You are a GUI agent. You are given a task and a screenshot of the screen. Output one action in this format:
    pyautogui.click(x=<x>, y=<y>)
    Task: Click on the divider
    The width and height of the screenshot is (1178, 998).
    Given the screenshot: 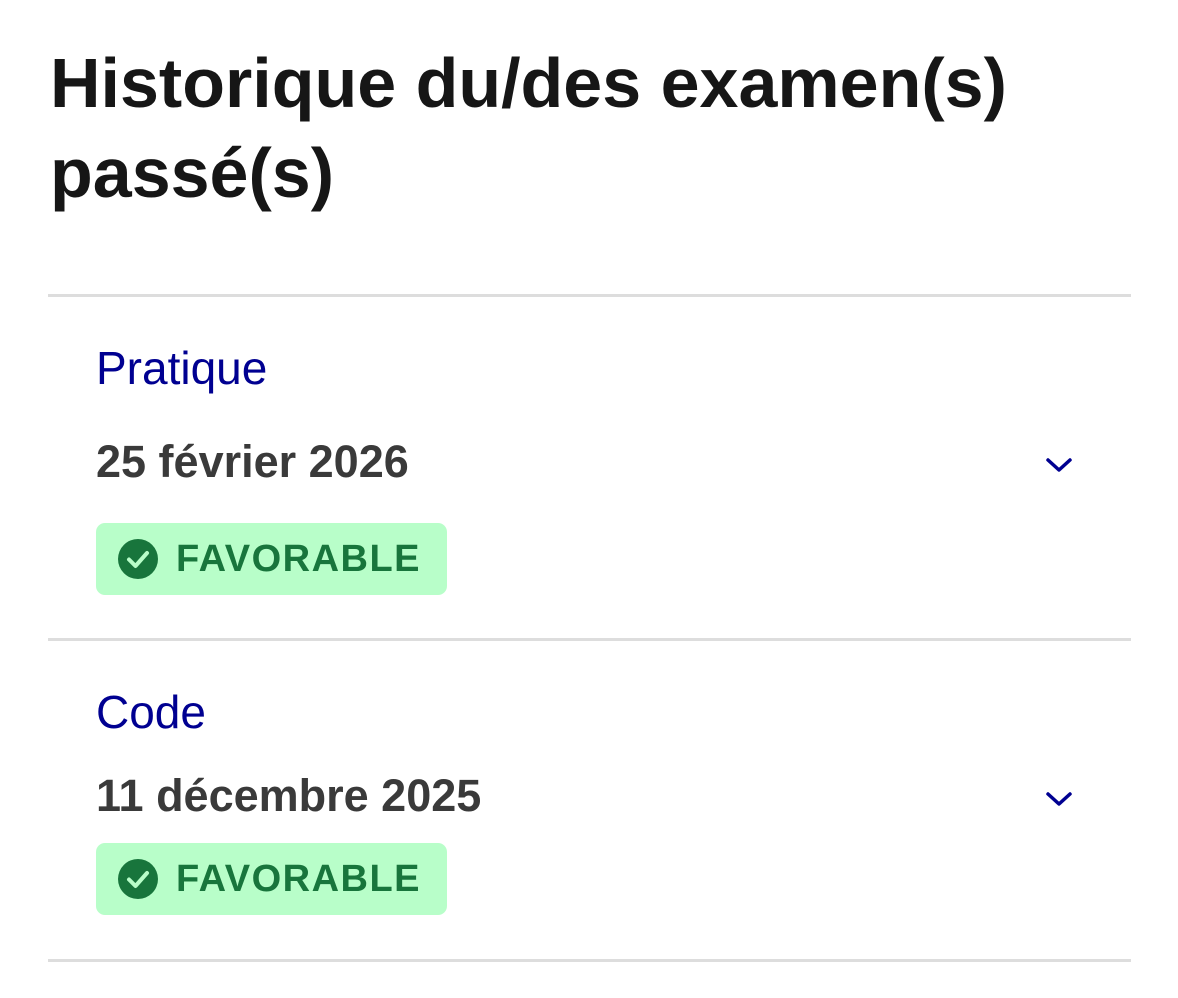 What is the action you would take?
    pyautogui.click(x=589, y=960)
    